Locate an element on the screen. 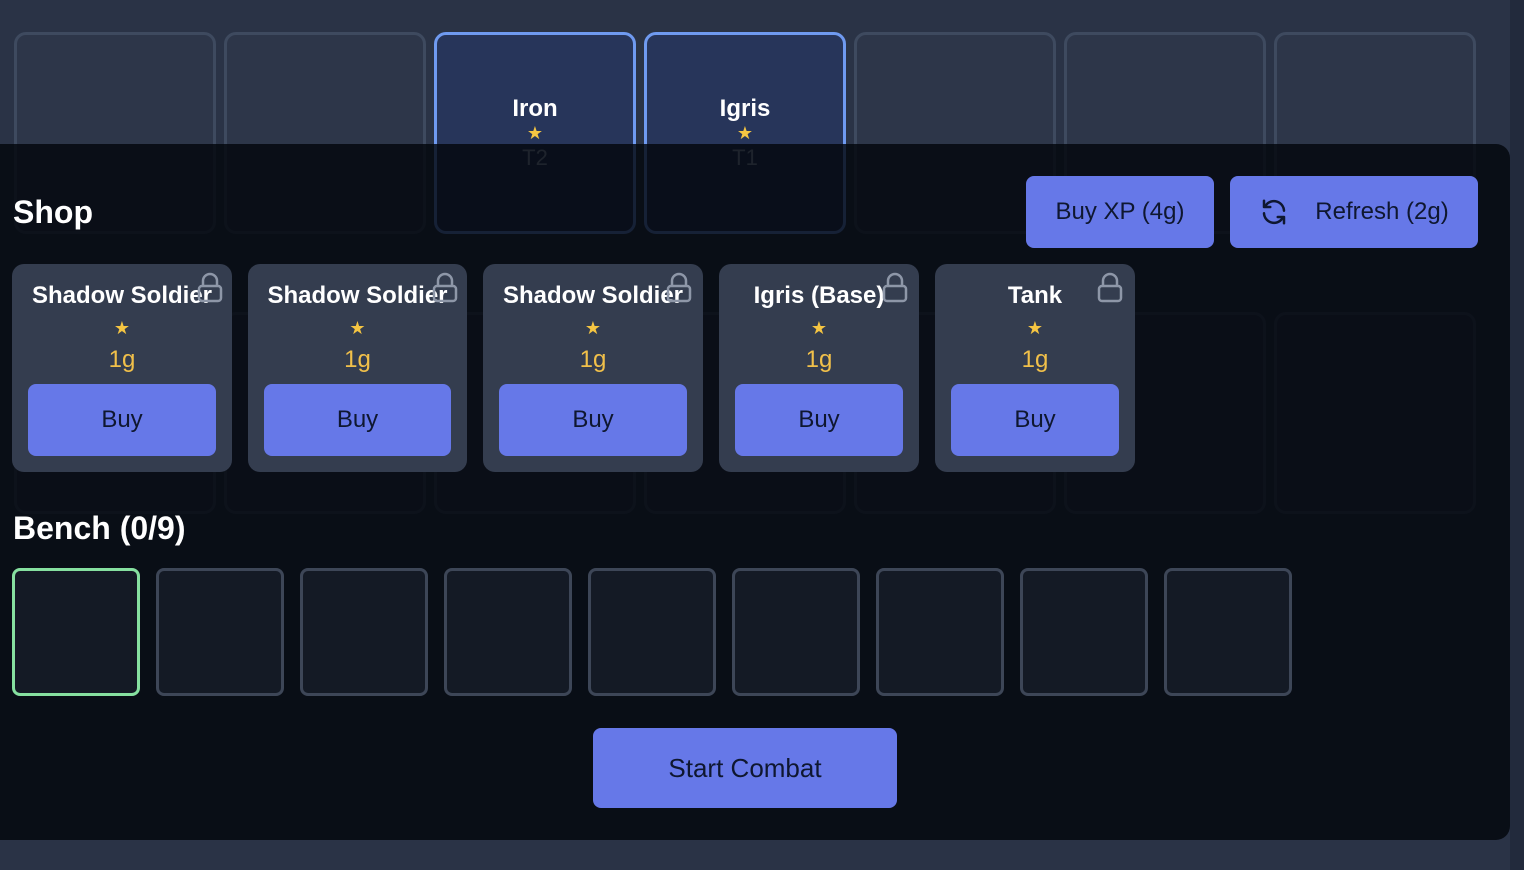 This screenshot has width=1524, height=870. bench-title: Bench (0/9) is located at coordinates (99, 528).